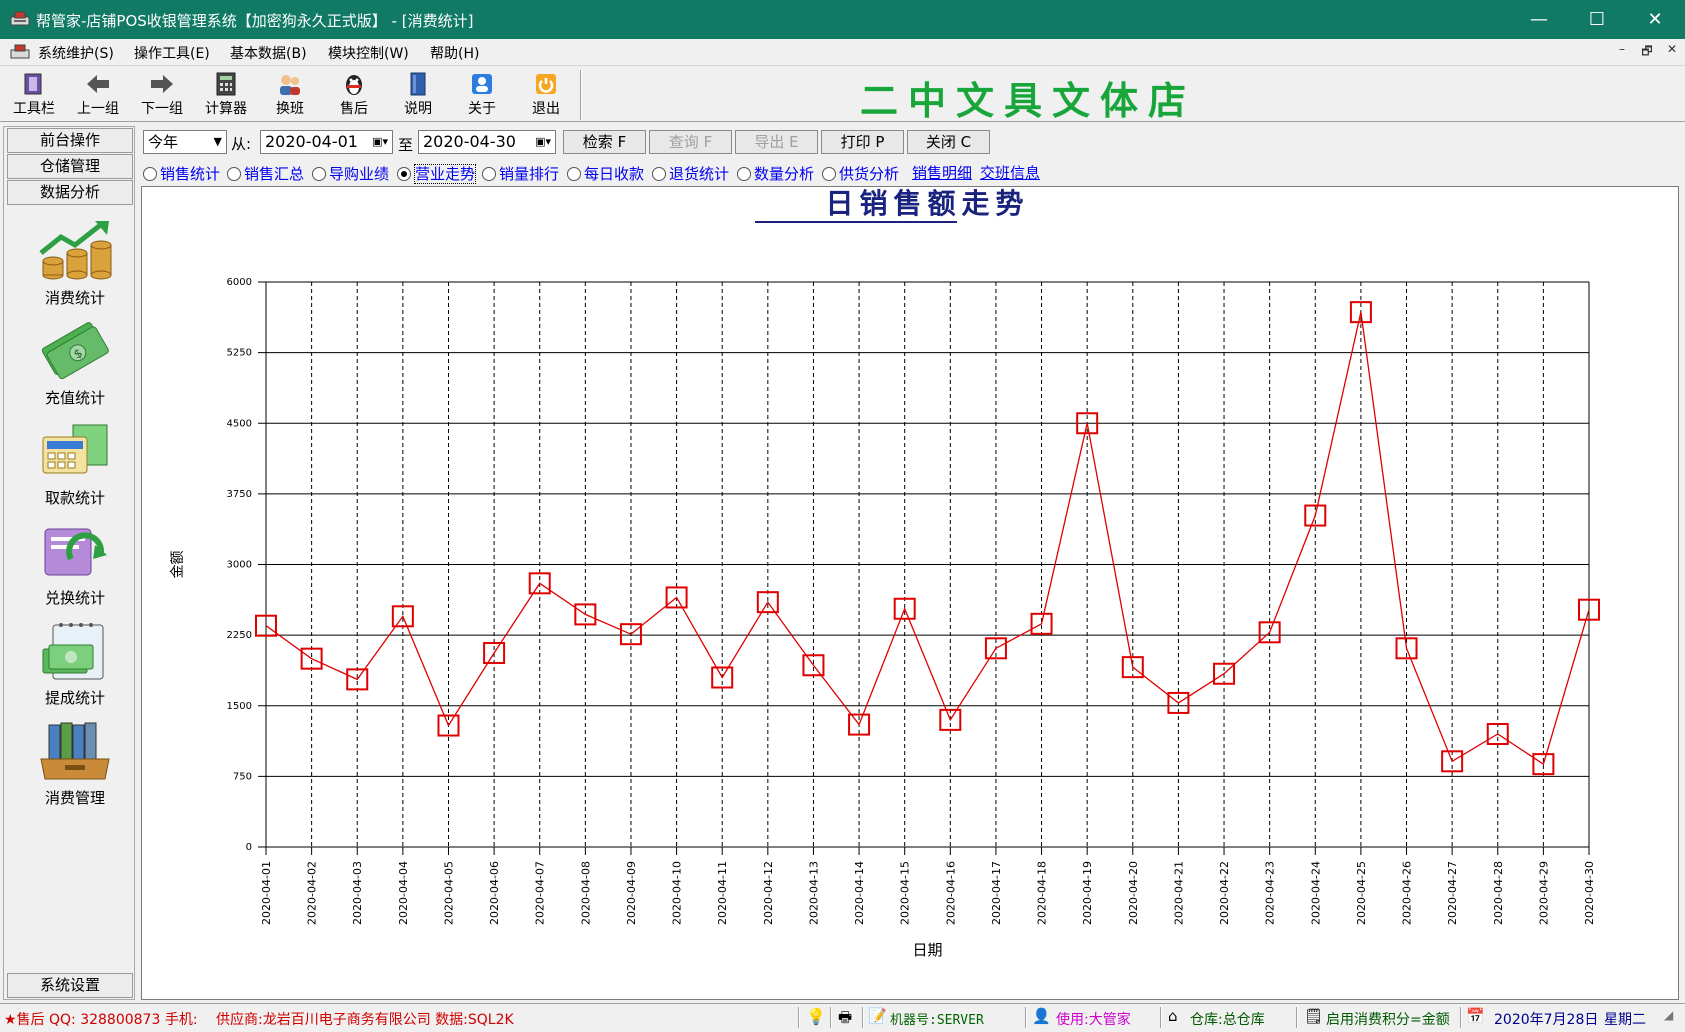 This screenshot has width=1685, height=1032. What do you see at coordinates (1668, 1015) in the screenshot?
I see `resize-grip-icon: ◢` at bounding box center [1668, 1015].